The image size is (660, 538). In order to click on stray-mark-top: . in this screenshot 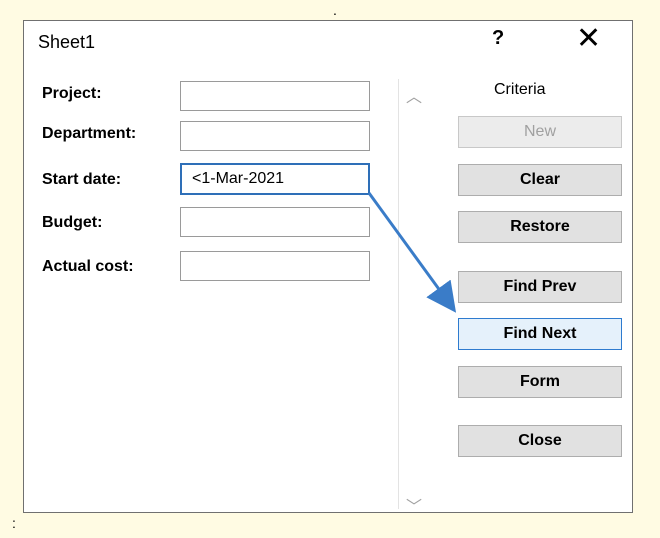, I will do `click(335, 10)`.